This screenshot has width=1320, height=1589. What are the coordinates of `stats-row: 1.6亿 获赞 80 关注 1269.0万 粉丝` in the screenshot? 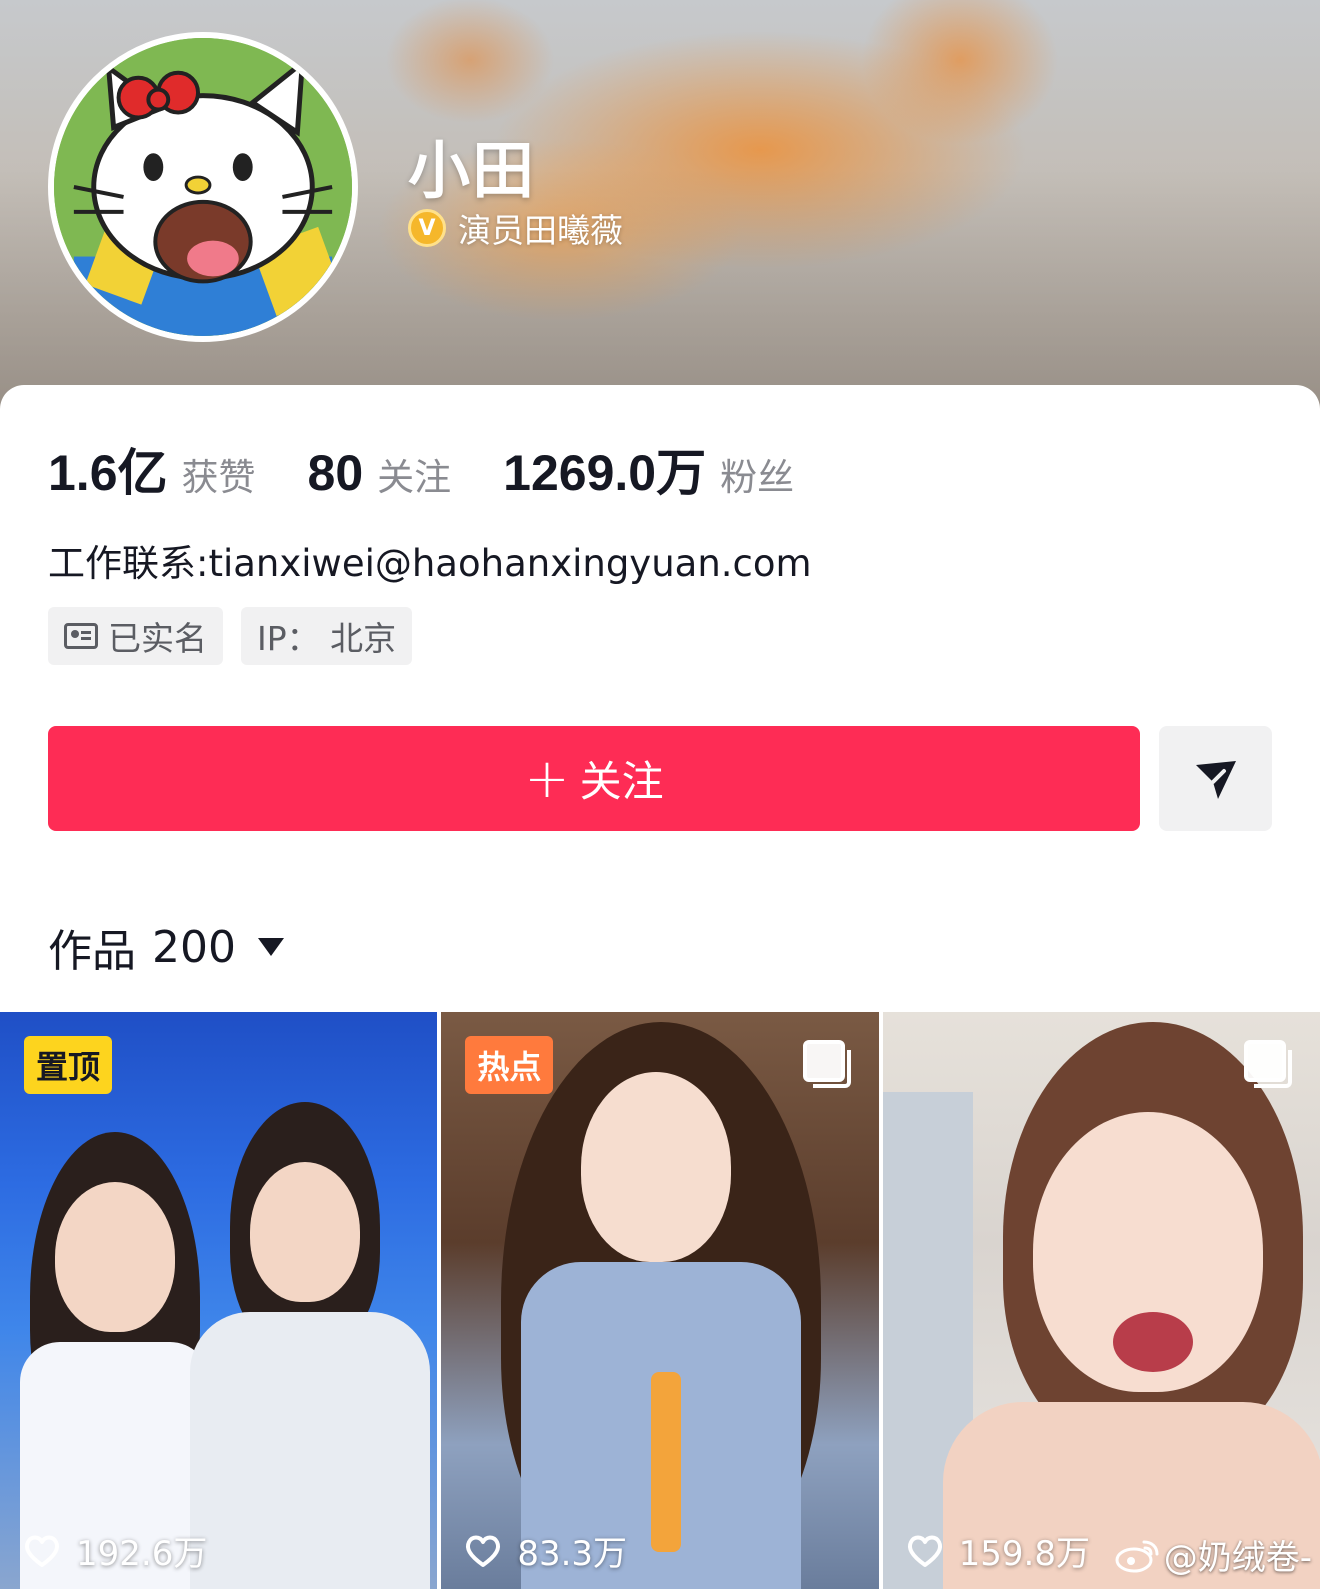 It's located at (447, 469).